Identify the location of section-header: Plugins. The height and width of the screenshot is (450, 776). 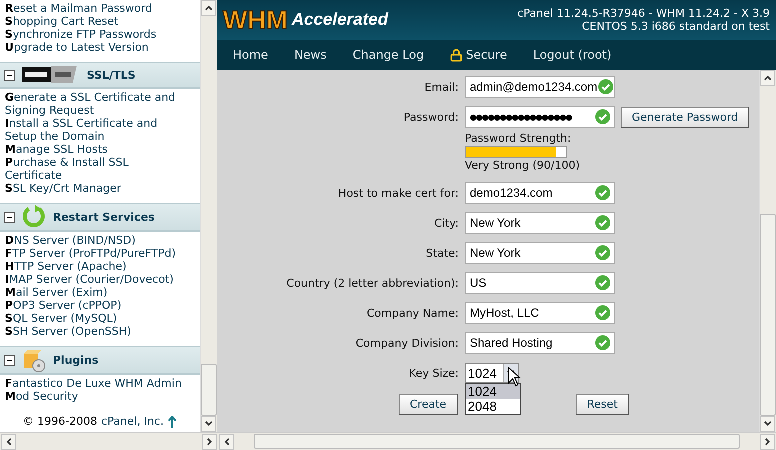
(100, 360).